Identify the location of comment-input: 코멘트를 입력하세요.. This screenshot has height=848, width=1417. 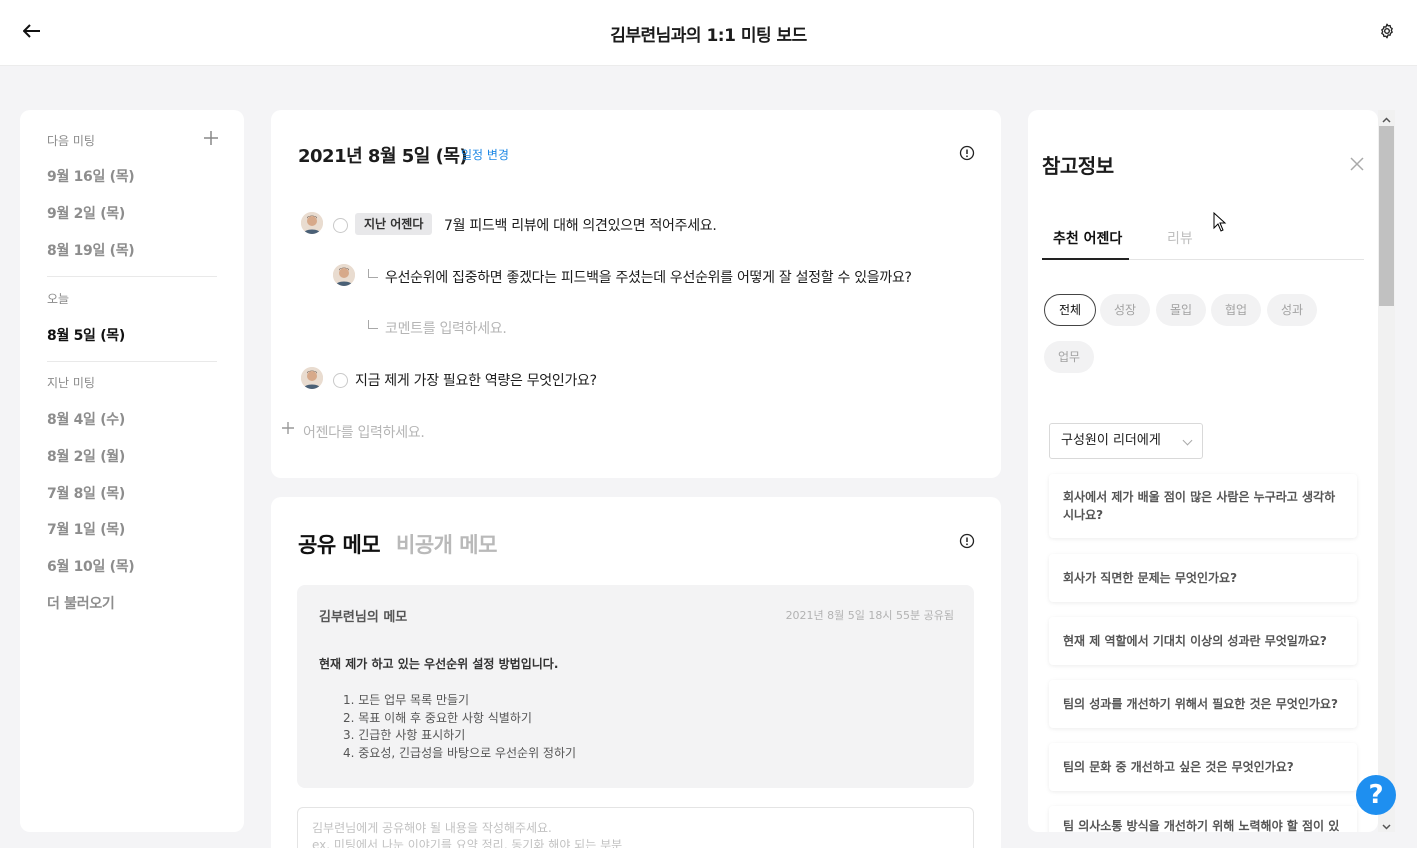
(446, 328).